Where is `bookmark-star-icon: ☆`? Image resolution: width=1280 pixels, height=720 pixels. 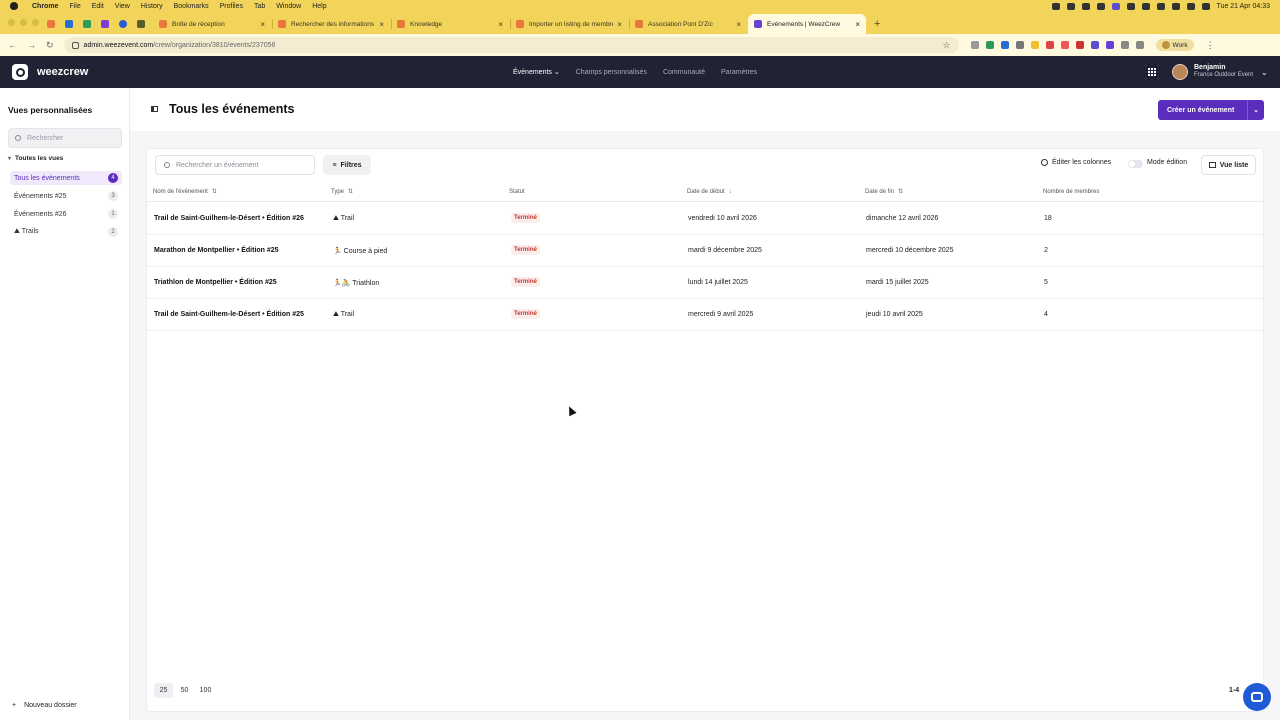
bookmark-star-icon: ☆ is located at coordinates (946, 45).